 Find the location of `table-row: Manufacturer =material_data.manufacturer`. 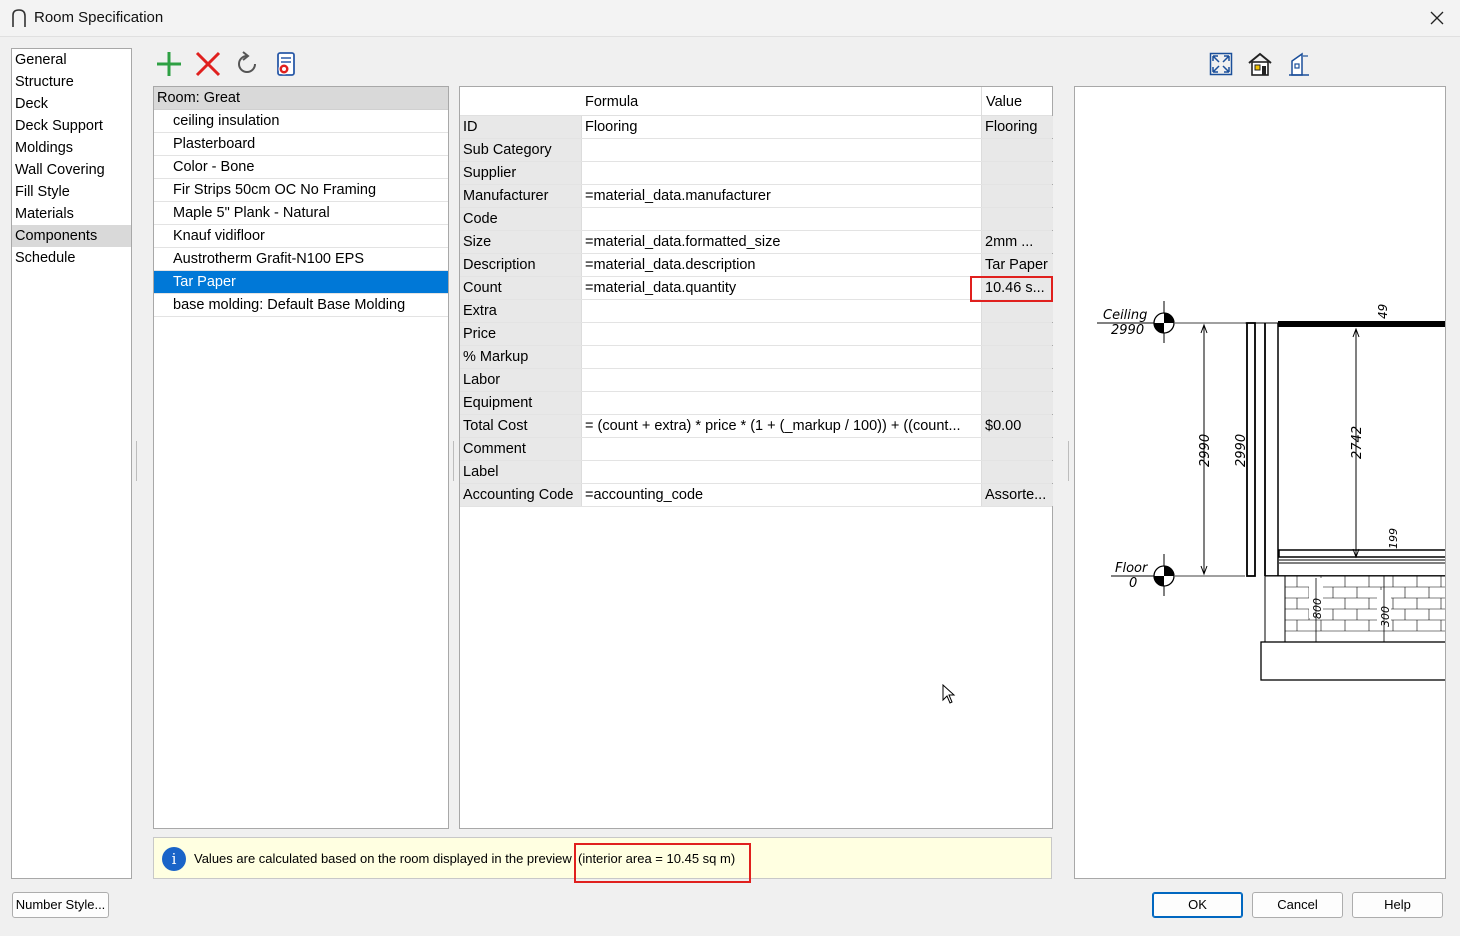

table-row: Manufacturer =material_data.manufacturer is located at coordinates (756, 196).